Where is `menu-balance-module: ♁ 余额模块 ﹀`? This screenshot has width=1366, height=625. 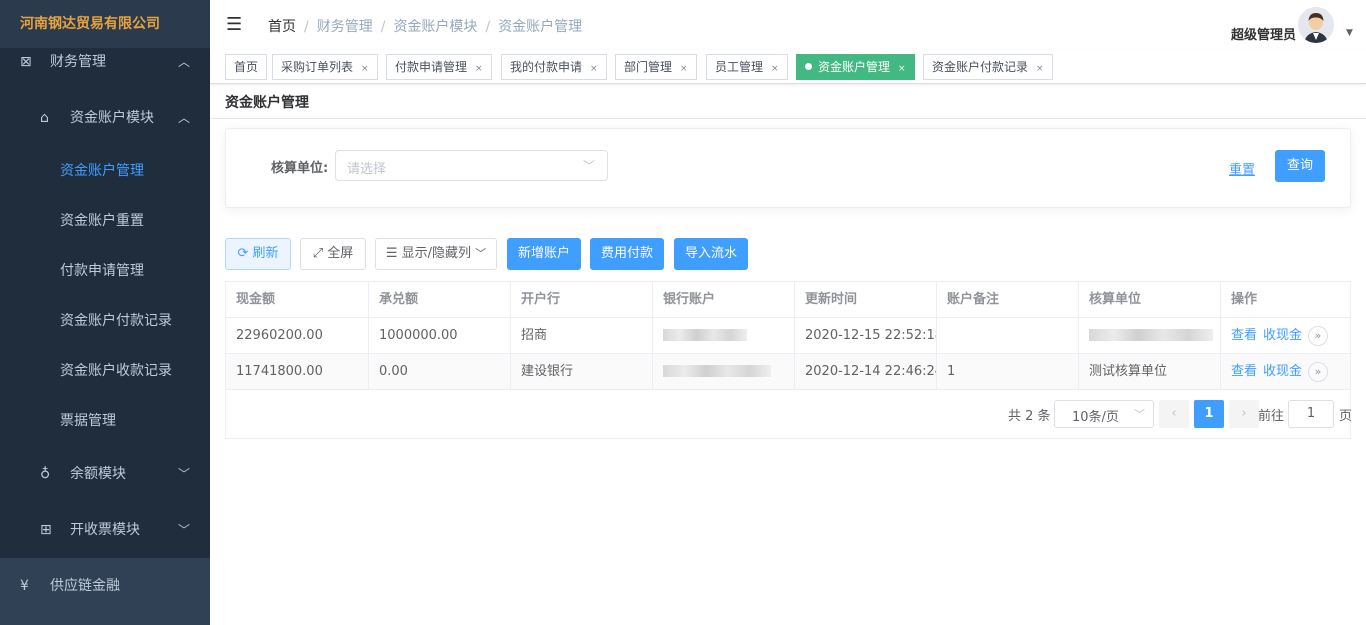 menu-balance-module: ♁ 余额模块 ﹀ is located at coordinates (105, 474).